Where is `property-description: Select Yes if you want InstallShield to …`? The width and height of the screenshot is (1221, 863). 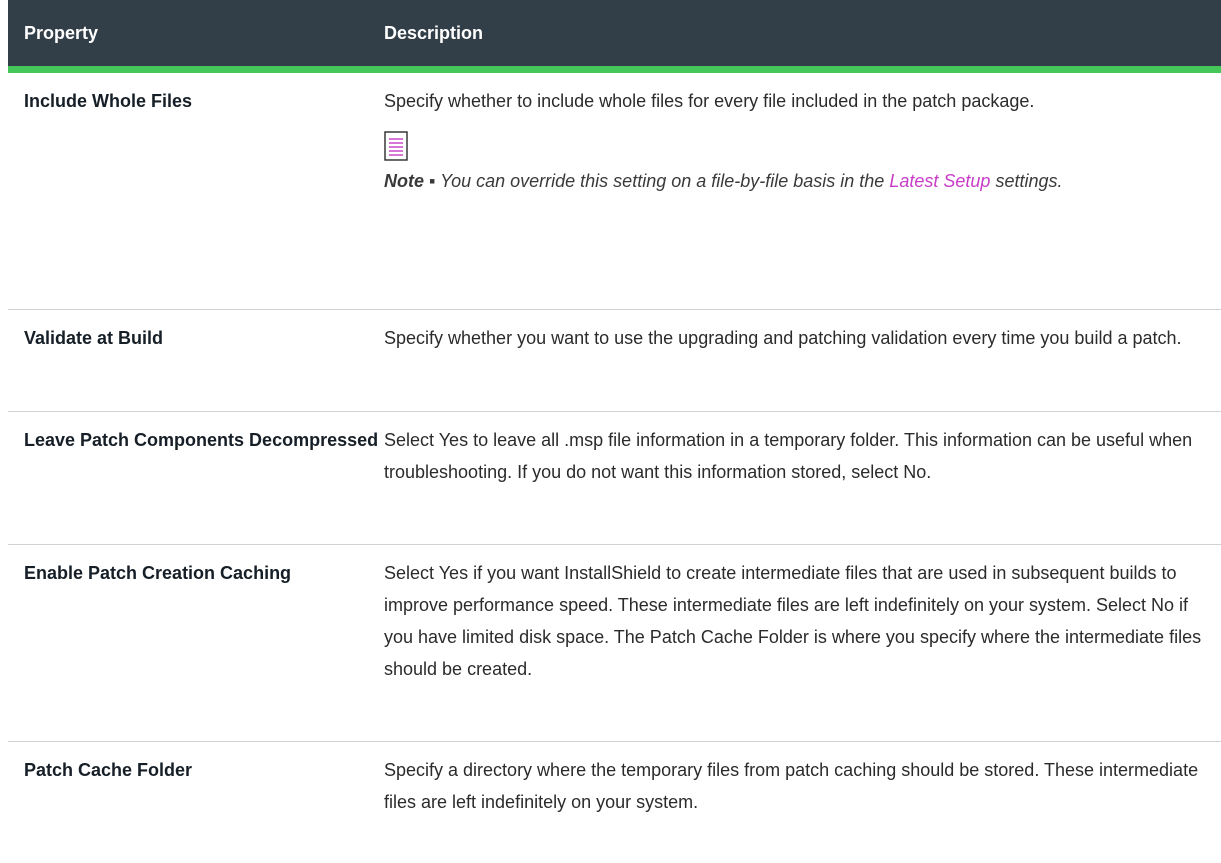
property-description: Select Yes if you want InstallShield to … is located at coordinates (793, 621).